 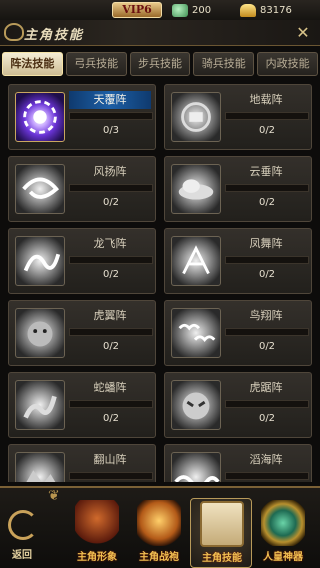 What do you see at coordinates (159, 523) in the screenshot?
I see `armor-icon` at bounding box center [159, 523].